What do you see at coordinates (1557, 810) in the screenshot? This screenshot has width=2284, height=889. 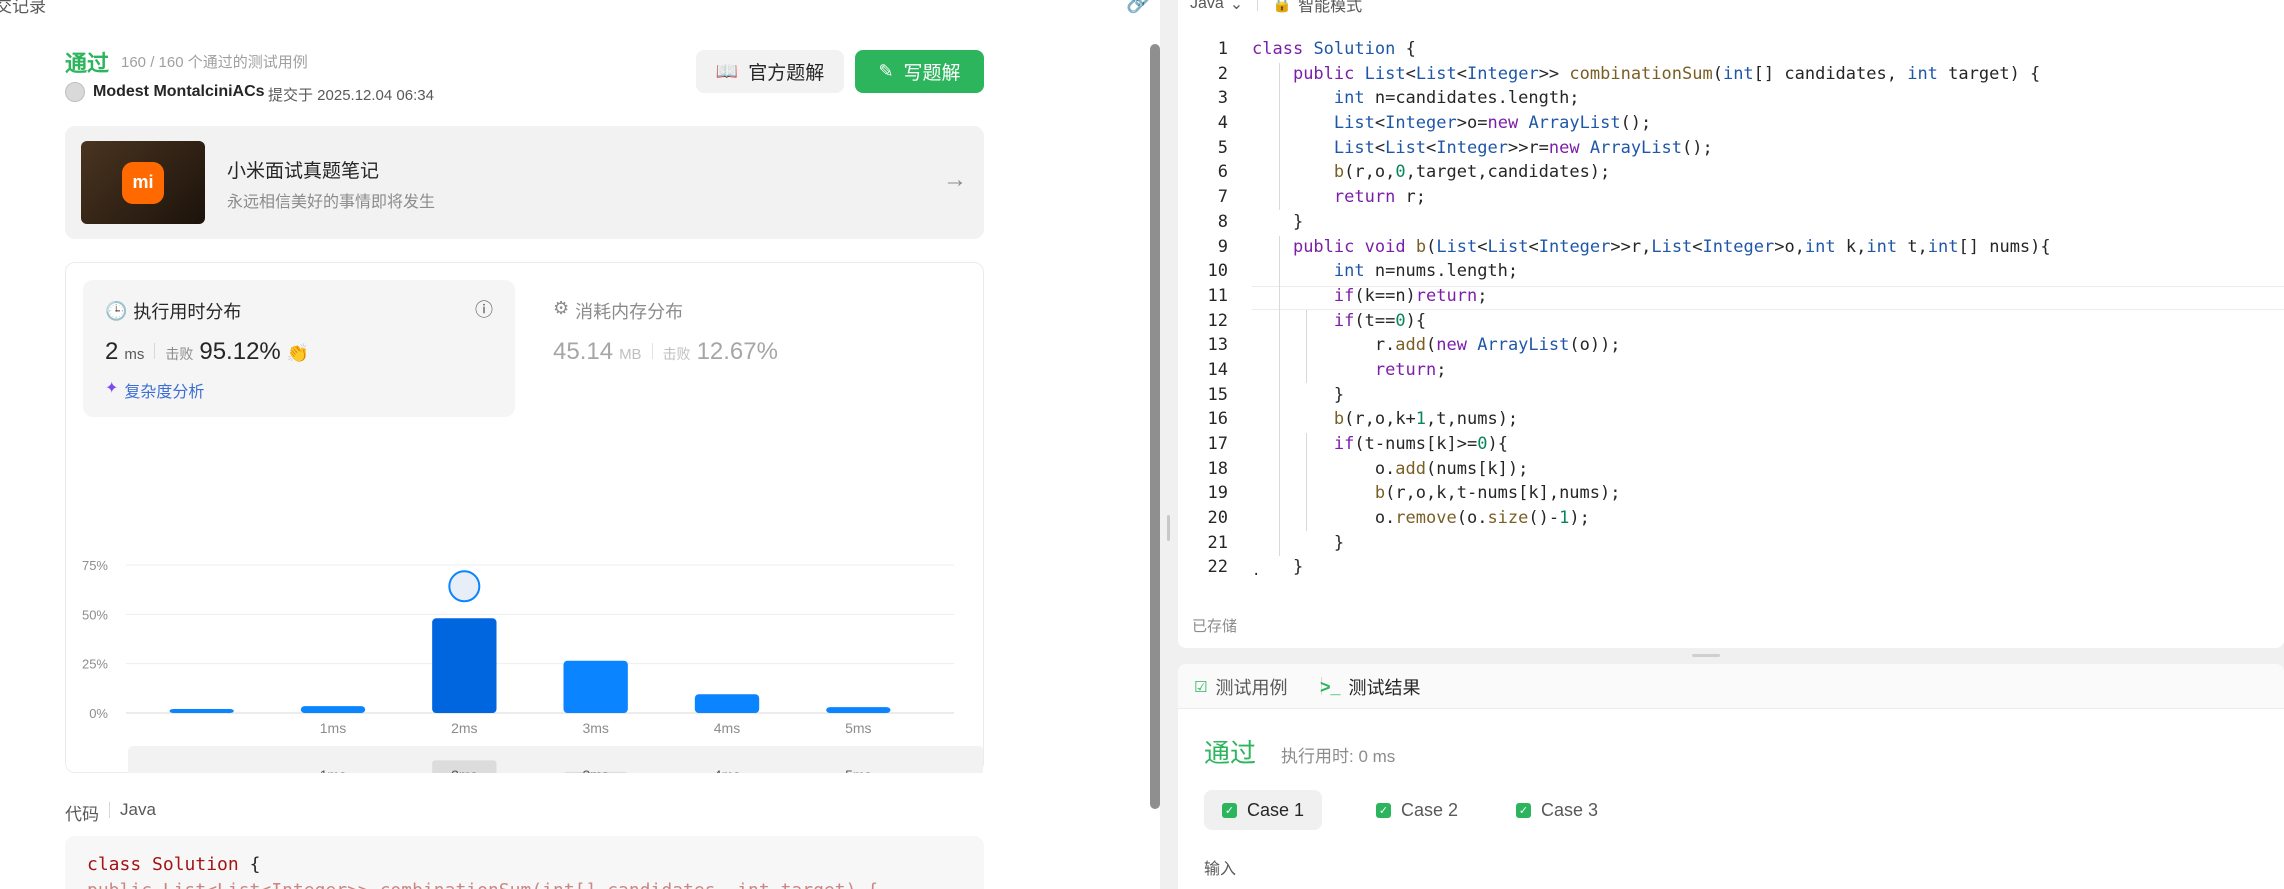 I see `case-3-tab: ✓ Case 3` at bounding box center [1557, 810].